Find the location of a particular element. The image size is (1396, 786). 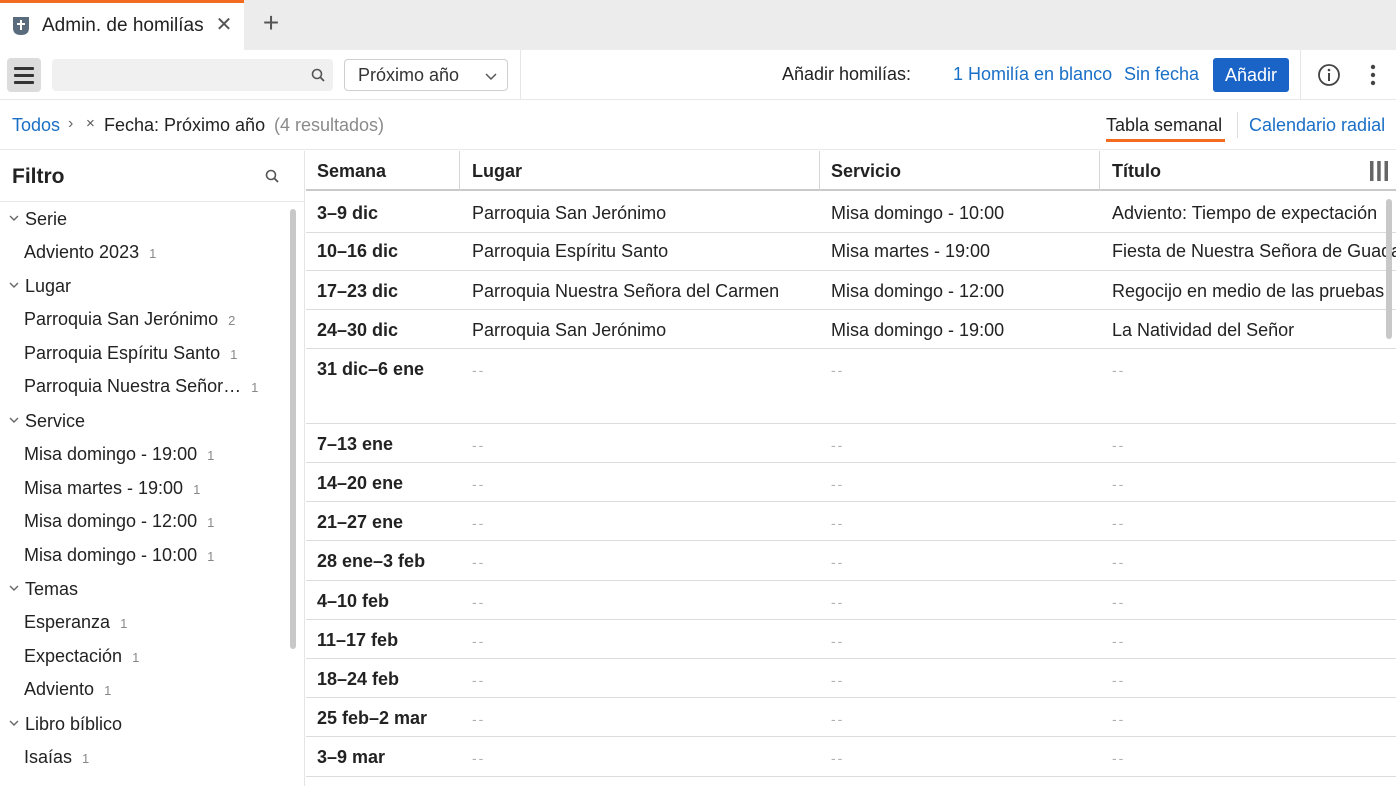

table-scrollbar is located at coordinates (1389, 269).